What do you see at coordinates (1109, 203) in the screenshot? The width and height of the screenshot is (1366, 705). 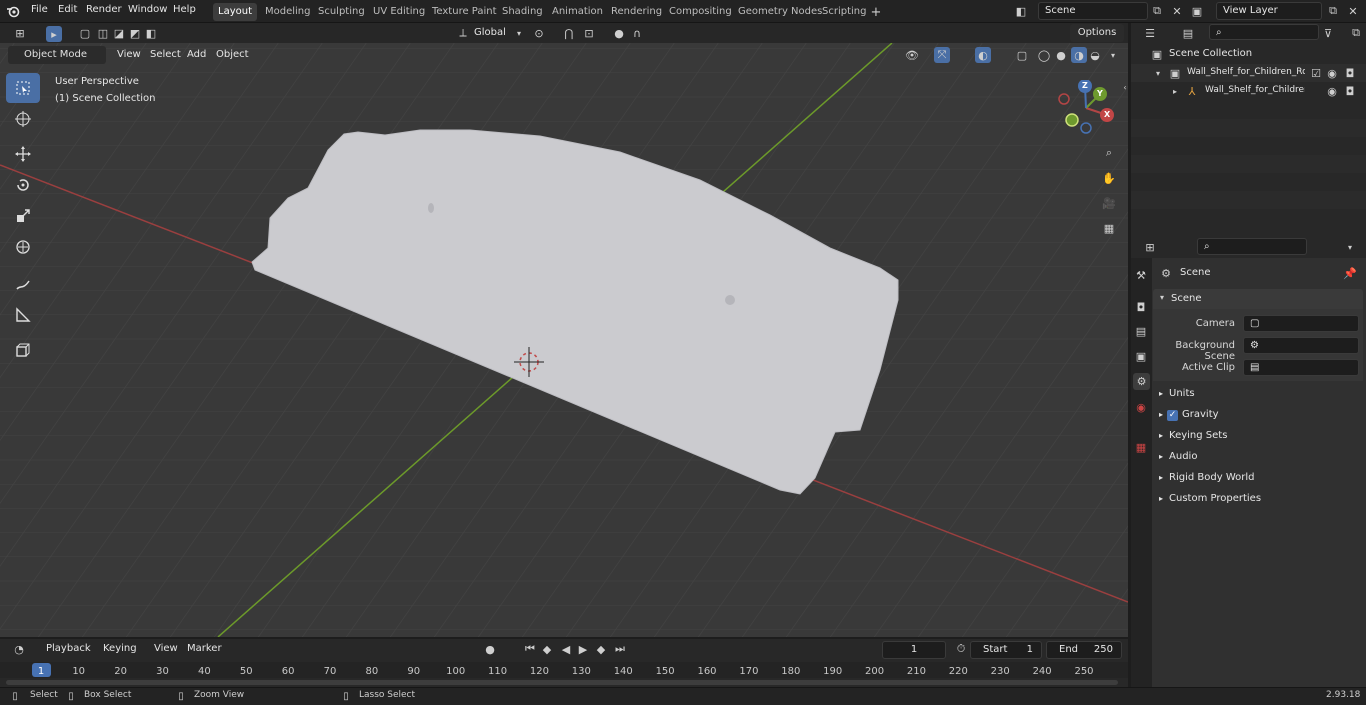 I see `camera-view-icon: 🎥` at bounding box center [1109, 203].